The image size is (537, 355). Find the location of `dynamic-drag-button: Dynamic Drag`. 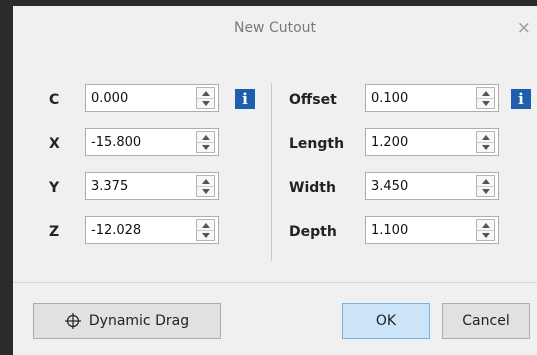

dynamic-drag-button: Dynamic Drag is located at coordinates (127, 321).